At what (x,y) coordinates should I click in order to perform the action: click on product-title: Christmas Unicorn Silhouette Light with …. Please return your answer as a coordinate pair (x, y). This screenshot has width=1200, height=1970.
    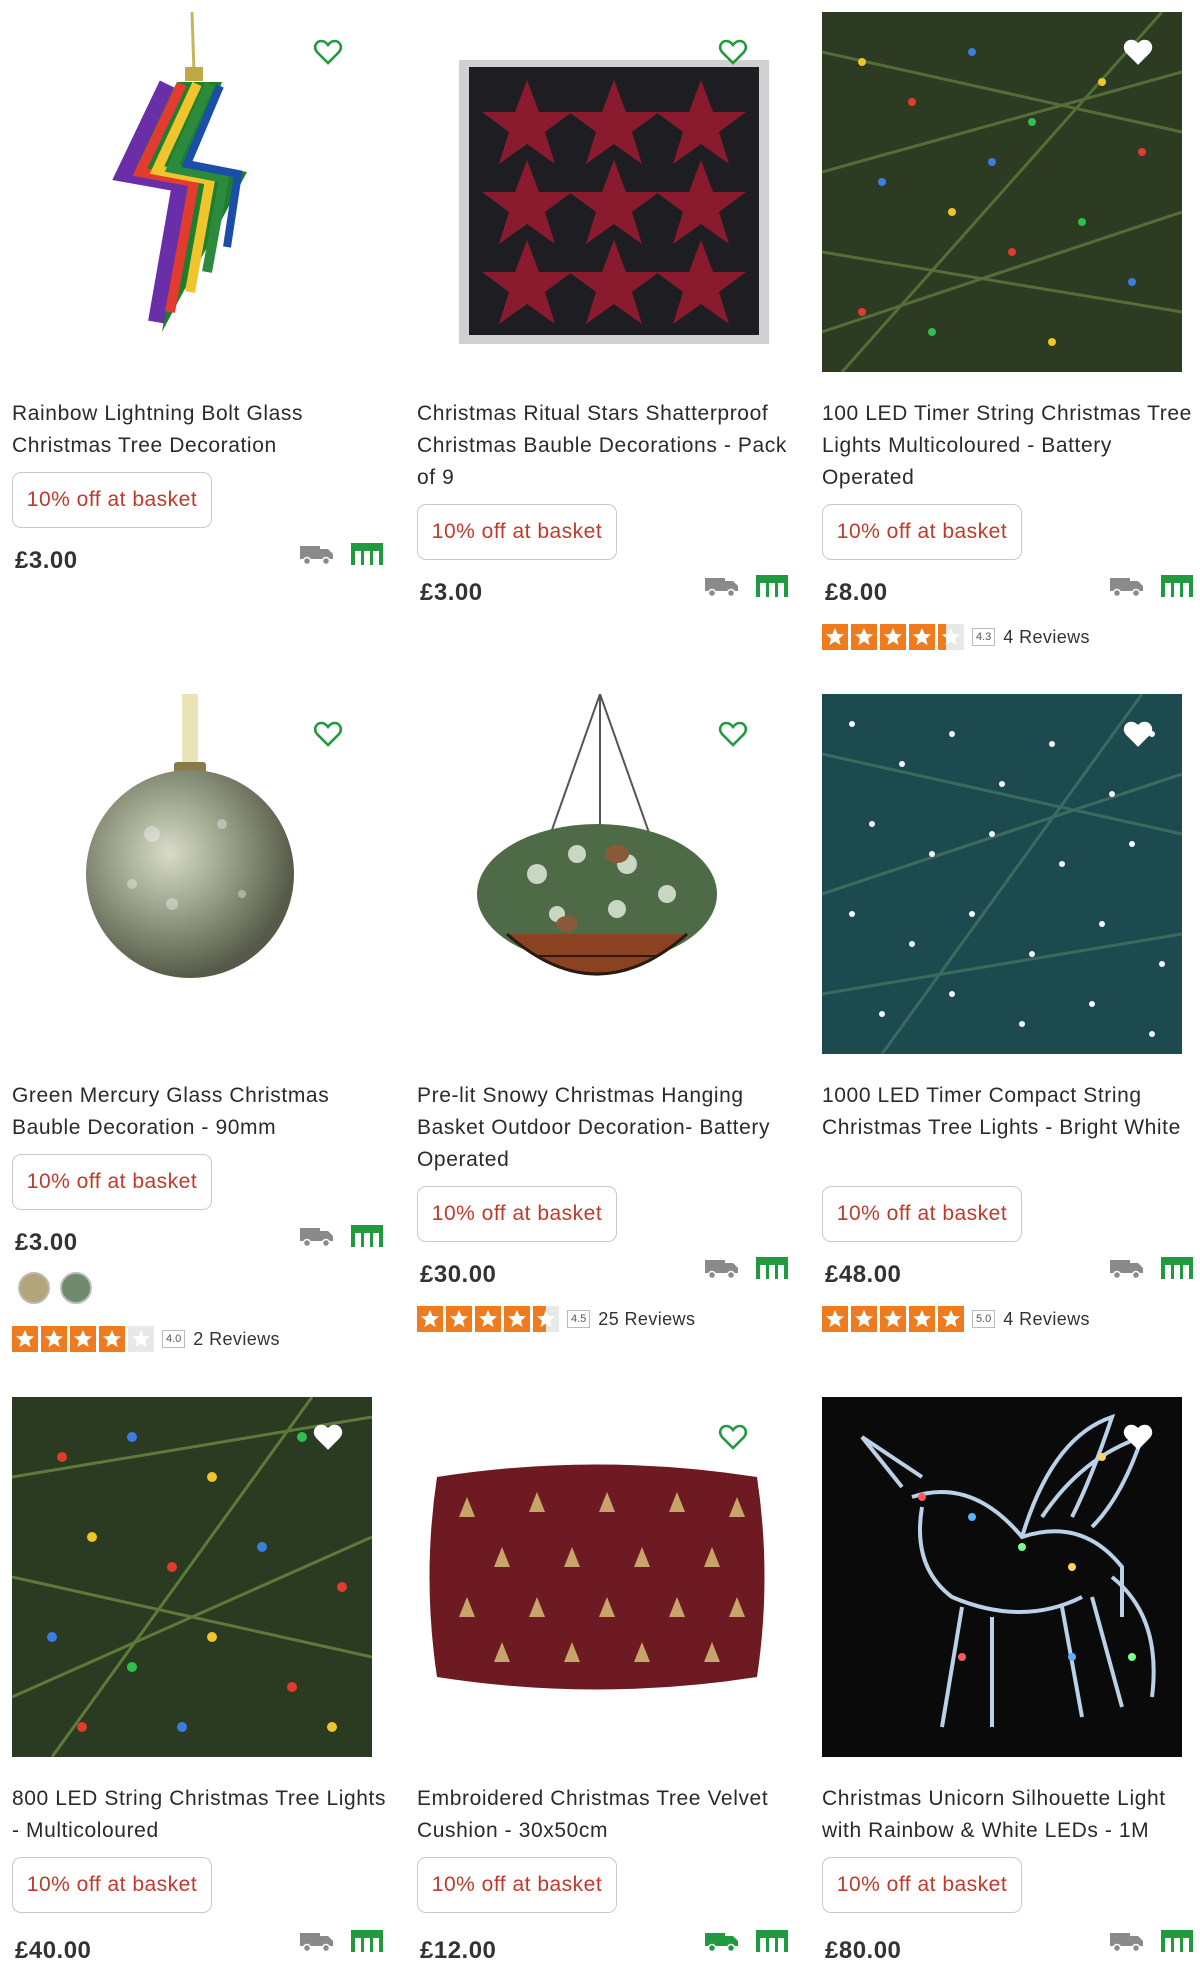
    Looking at the image, I should click on (1010, 1815).